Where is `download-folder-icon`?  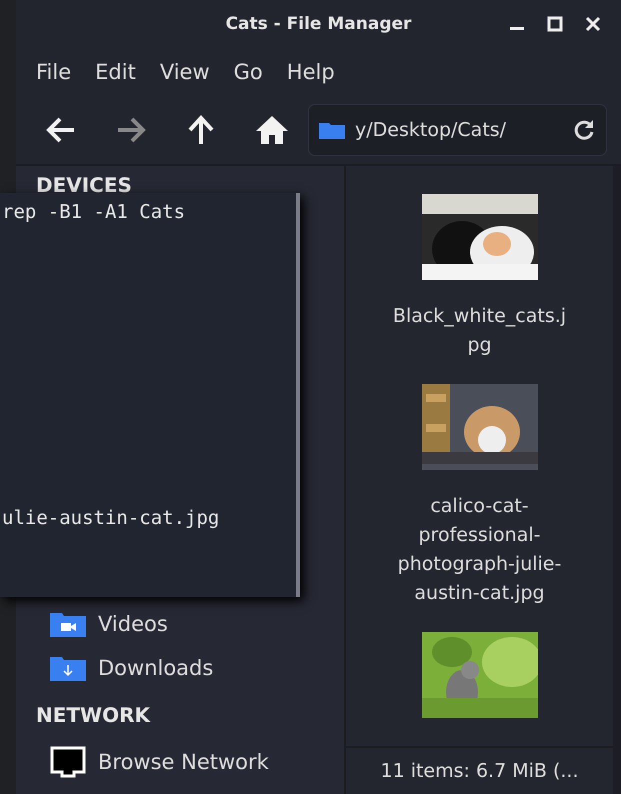
download-folder-icon is located at coordinates (68, 668).